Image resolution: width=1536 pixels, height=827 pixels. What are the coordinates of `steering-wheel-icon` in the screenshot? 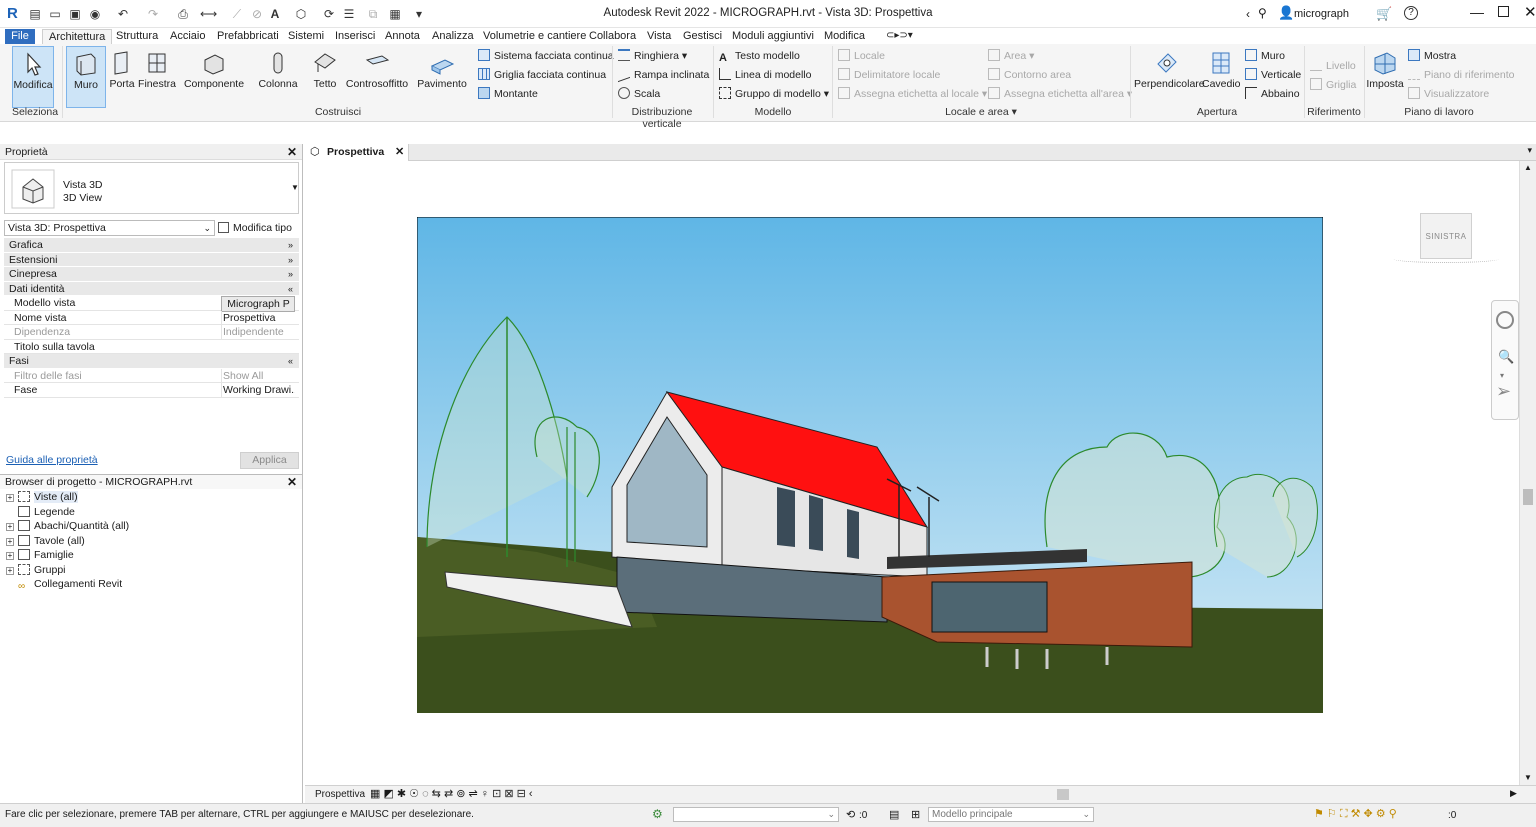 It's located at (1505, 320).